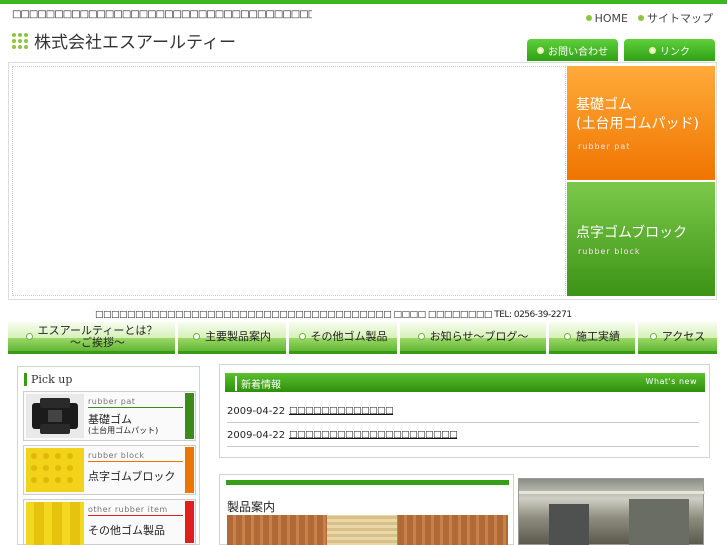 The height and width of the screenshot is (545, 727). What do you see at coordinates (675, 52) in the screenshot?
I see `link-tab-label: リンク` at bounding box center [675, 52].